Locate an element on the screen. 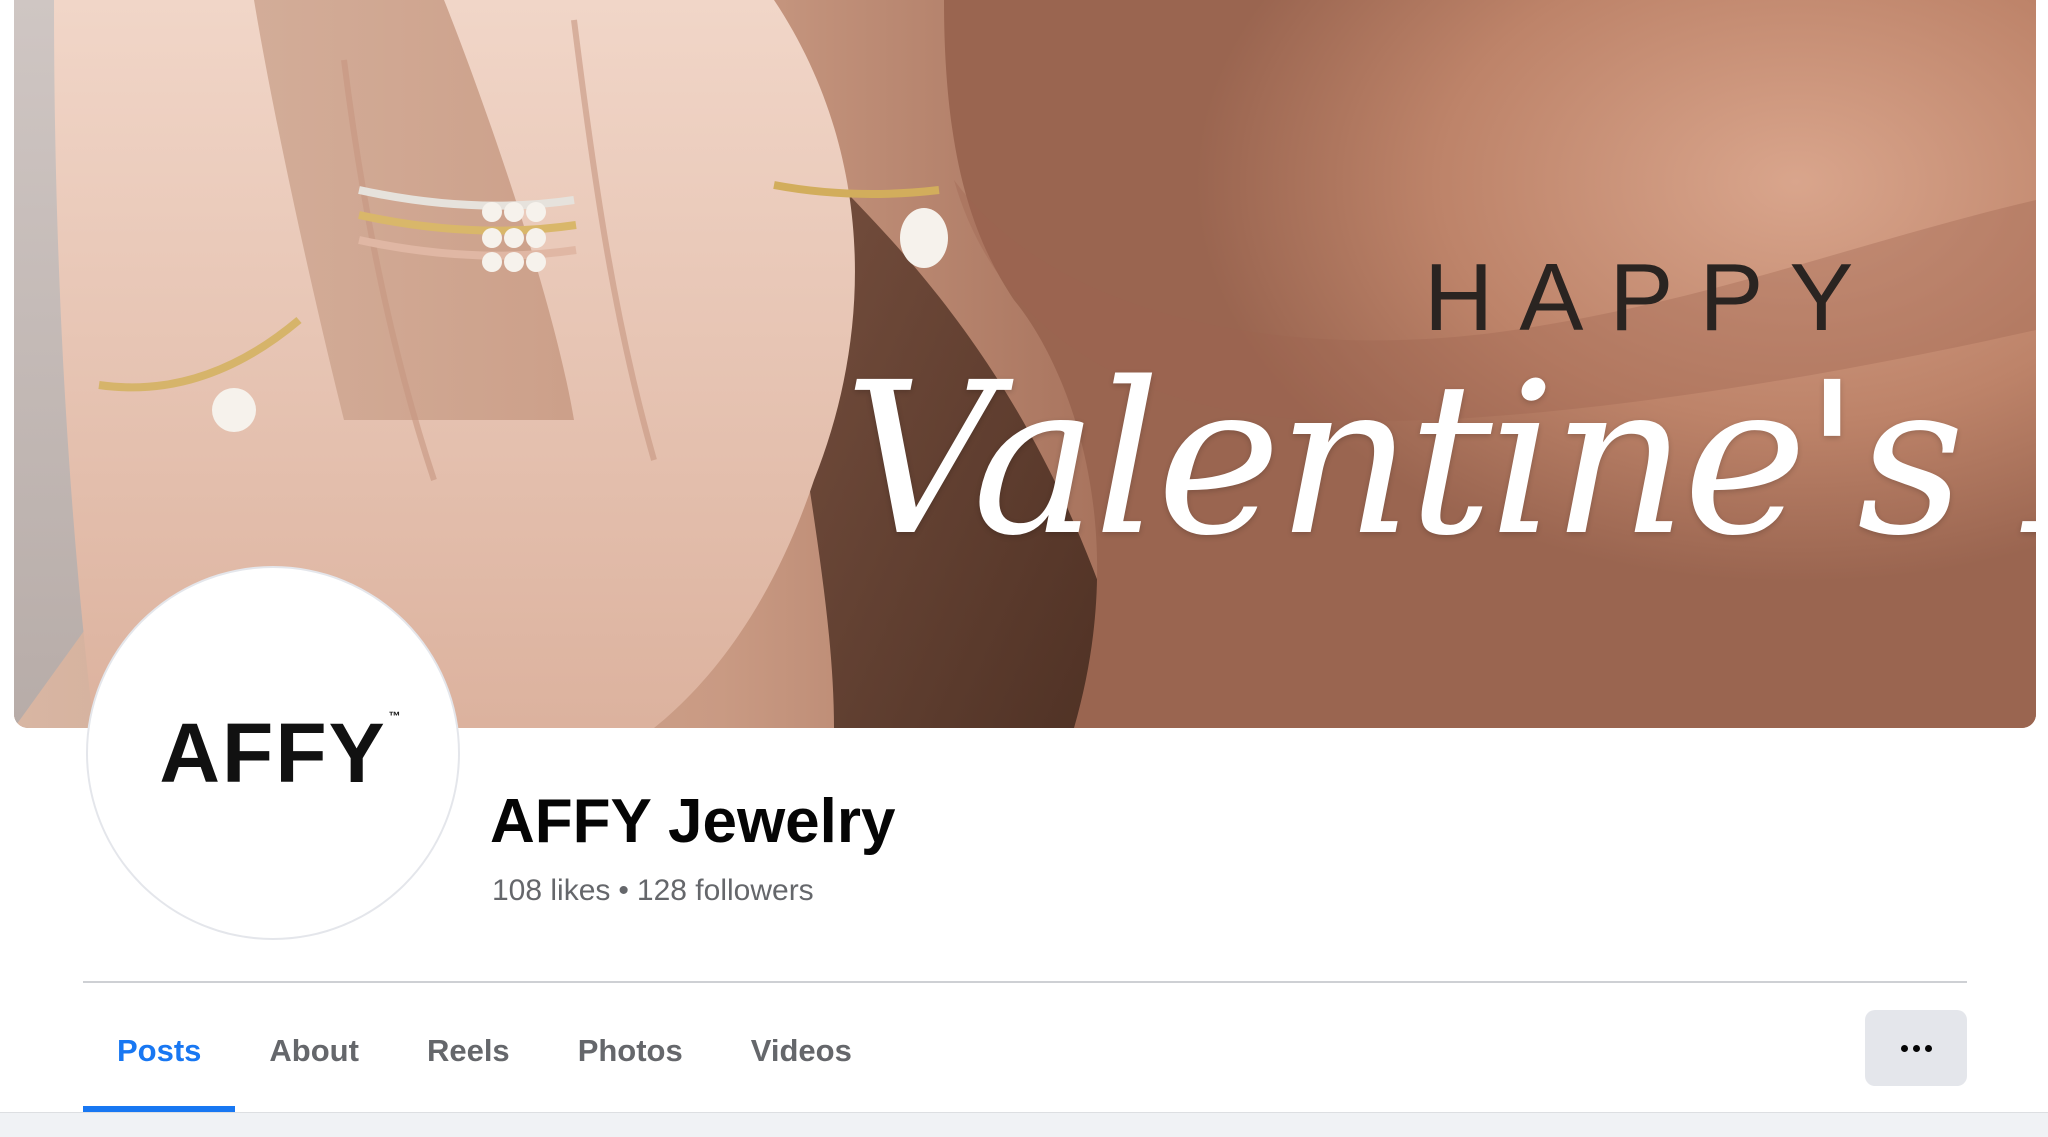 Image resolution: width=2048 pixels, height=1137 pixels. more-options-button is located at coordinates (1916, 1048).